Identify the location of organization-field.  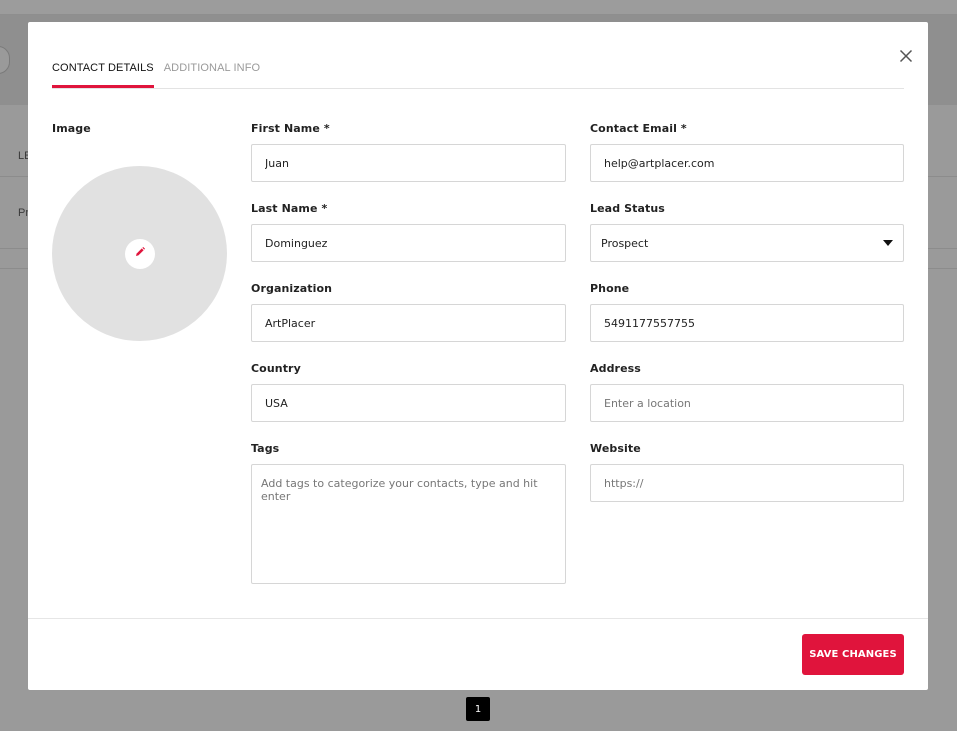
(408, 323).